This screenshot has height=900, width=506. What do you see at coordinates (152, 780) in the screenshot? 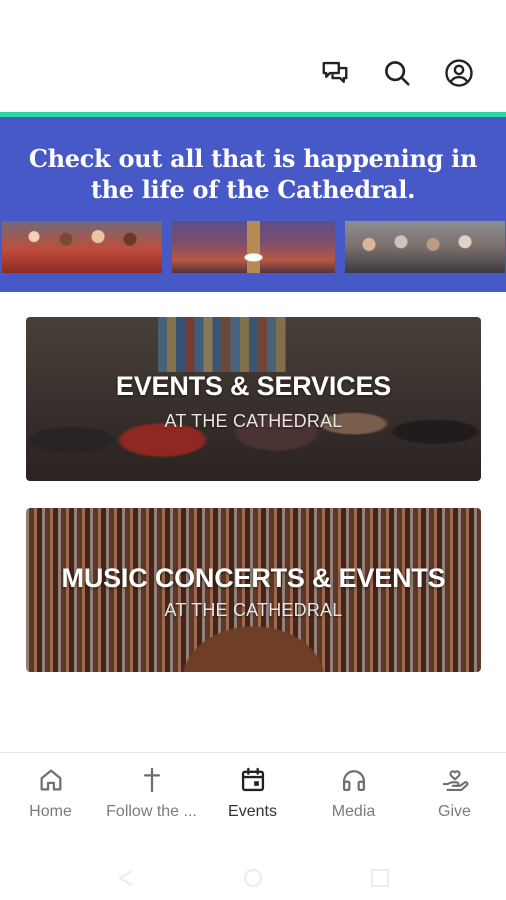
I see `cross-icon` at bounding box center [152, 780].